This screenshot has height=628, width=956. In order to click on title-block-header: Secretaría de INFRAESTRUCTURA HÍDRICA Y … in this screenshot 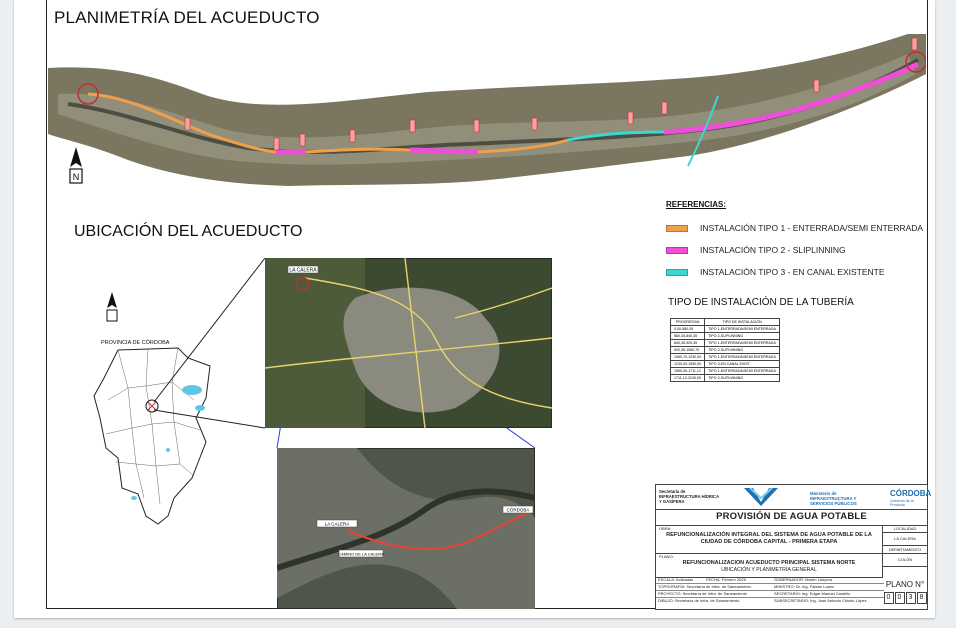, I will do `click(793, 497)`.